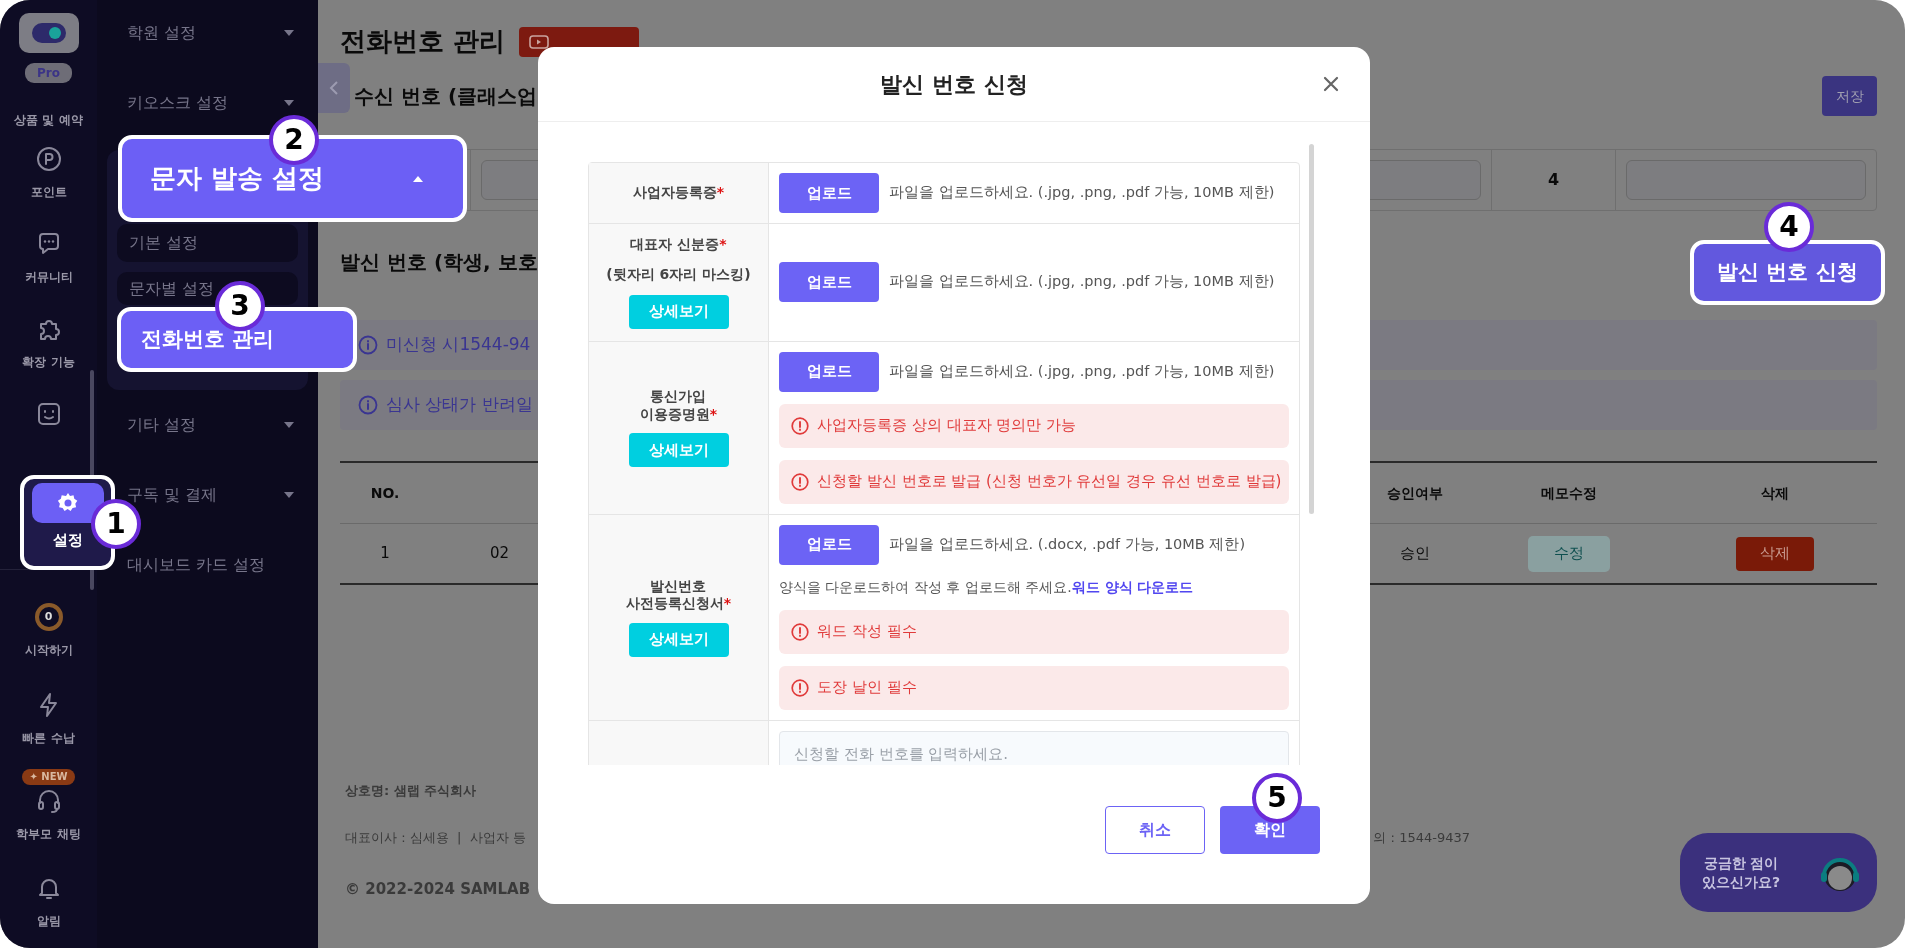 The image size is (1905, 948). Describe the element at coordinates (1331, 84) in the screenshot. I see `close-icon` at that location.